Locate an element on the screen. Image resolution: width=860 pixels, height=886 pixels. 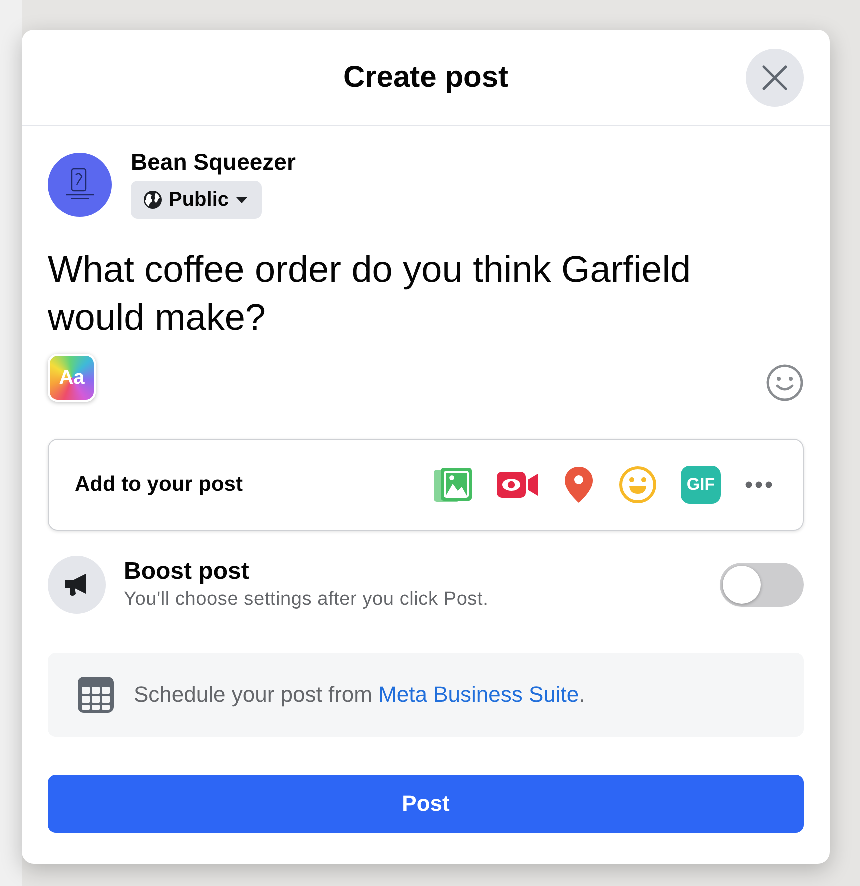
location-pin-icon is located at coordinates (579, 485).